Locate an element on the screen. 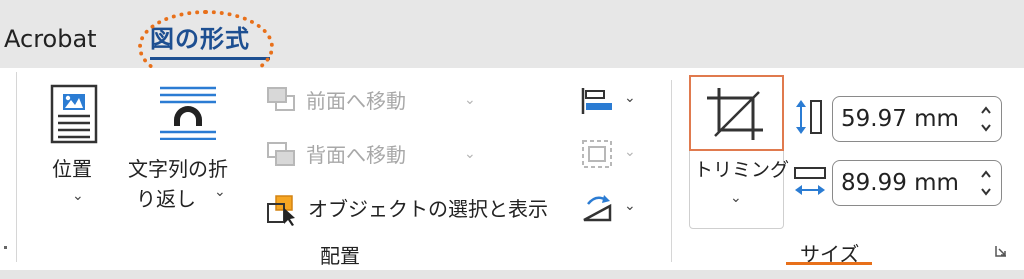 Image resolution: width=1024 pixels, height=279 pixels. position-icon is located at coordinates (74, 114).